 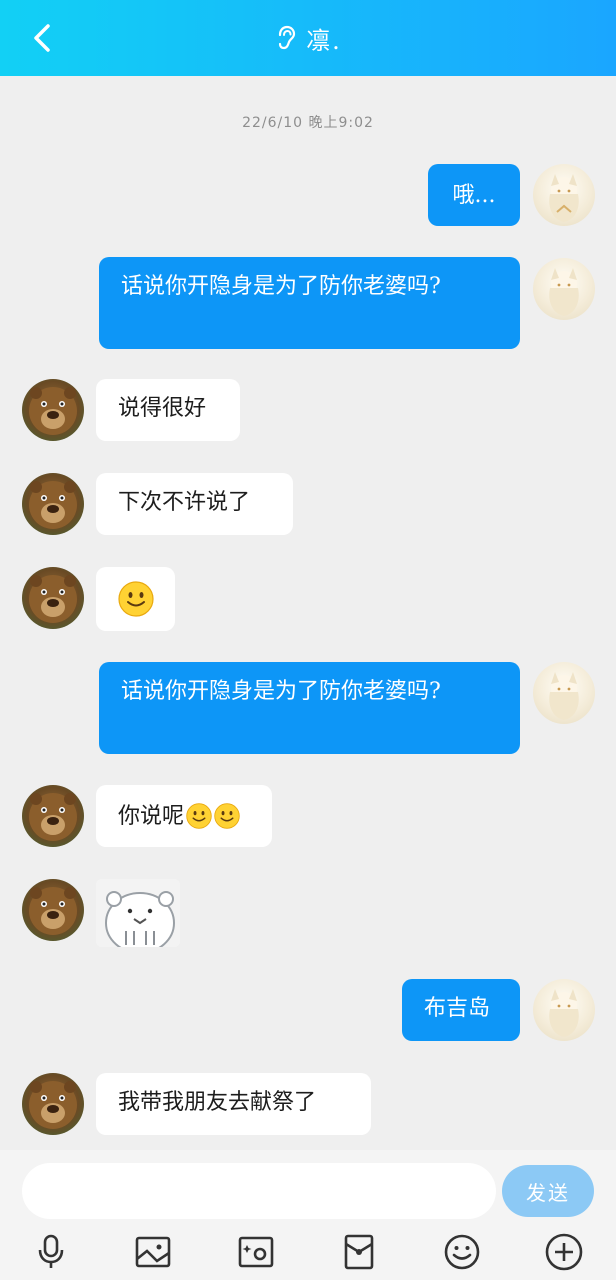 I want to click on microphone-icon, so click(x=51, y=1251).